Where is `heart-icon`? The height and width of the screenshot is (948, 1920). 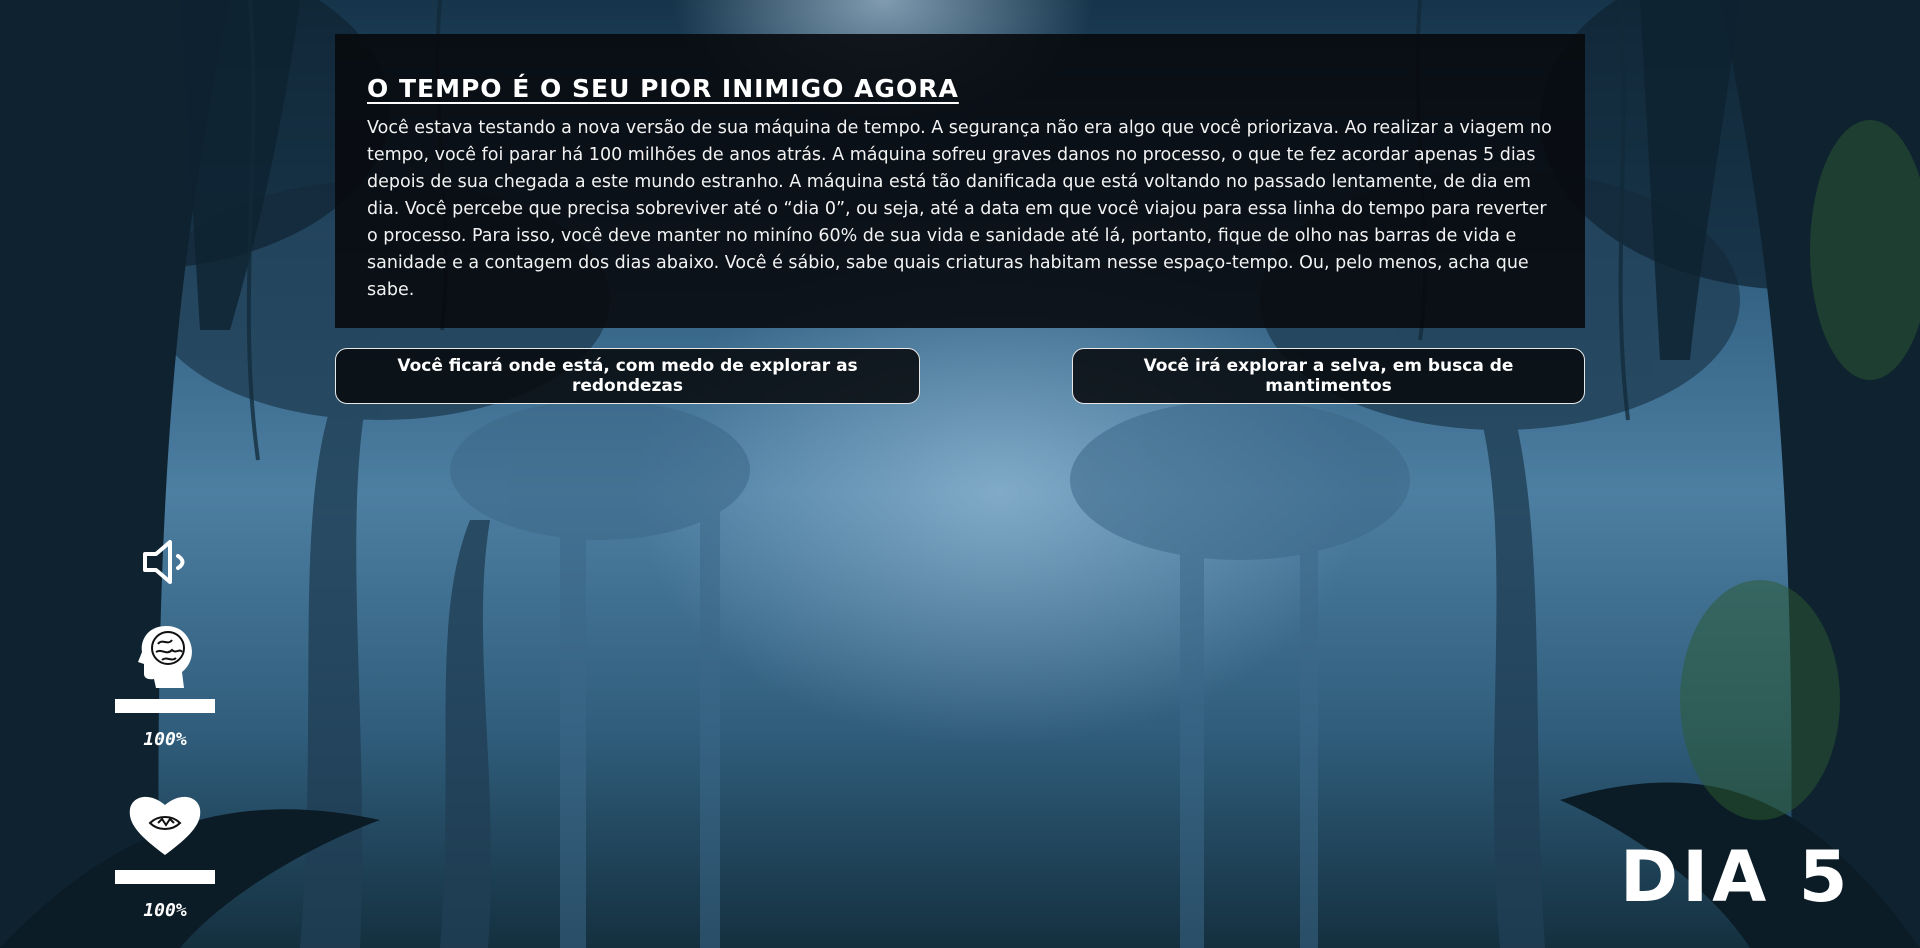
heart-icon is located at coordinates (165, 825).